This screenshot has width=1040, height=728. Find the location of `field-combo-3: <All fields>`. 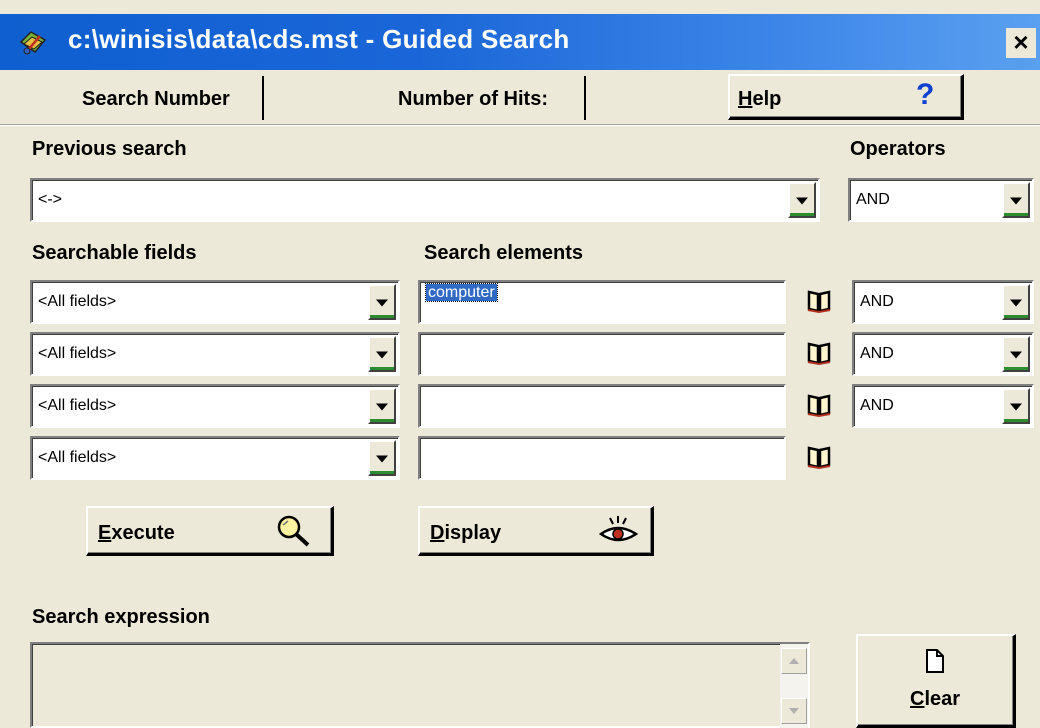

field-combo-3: <All fields> is located at coordinates (215, 406).